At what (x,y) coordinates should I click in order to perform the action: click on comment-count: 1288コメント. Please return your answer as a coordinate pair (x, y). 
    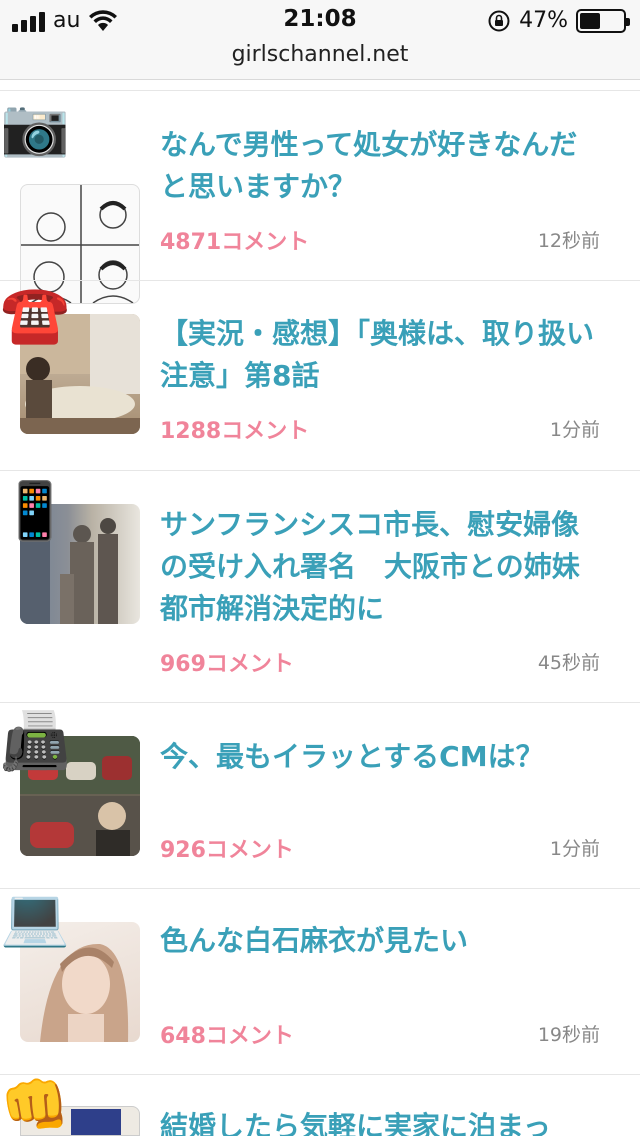
    Looking at the image, I should click on (235, 431).